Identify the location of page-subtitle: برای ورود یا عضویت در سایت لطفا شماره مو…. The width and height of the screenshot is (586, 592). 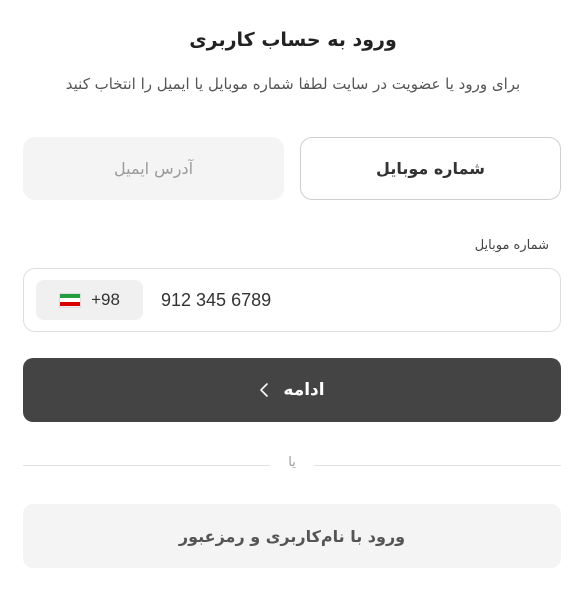
(293, 84).